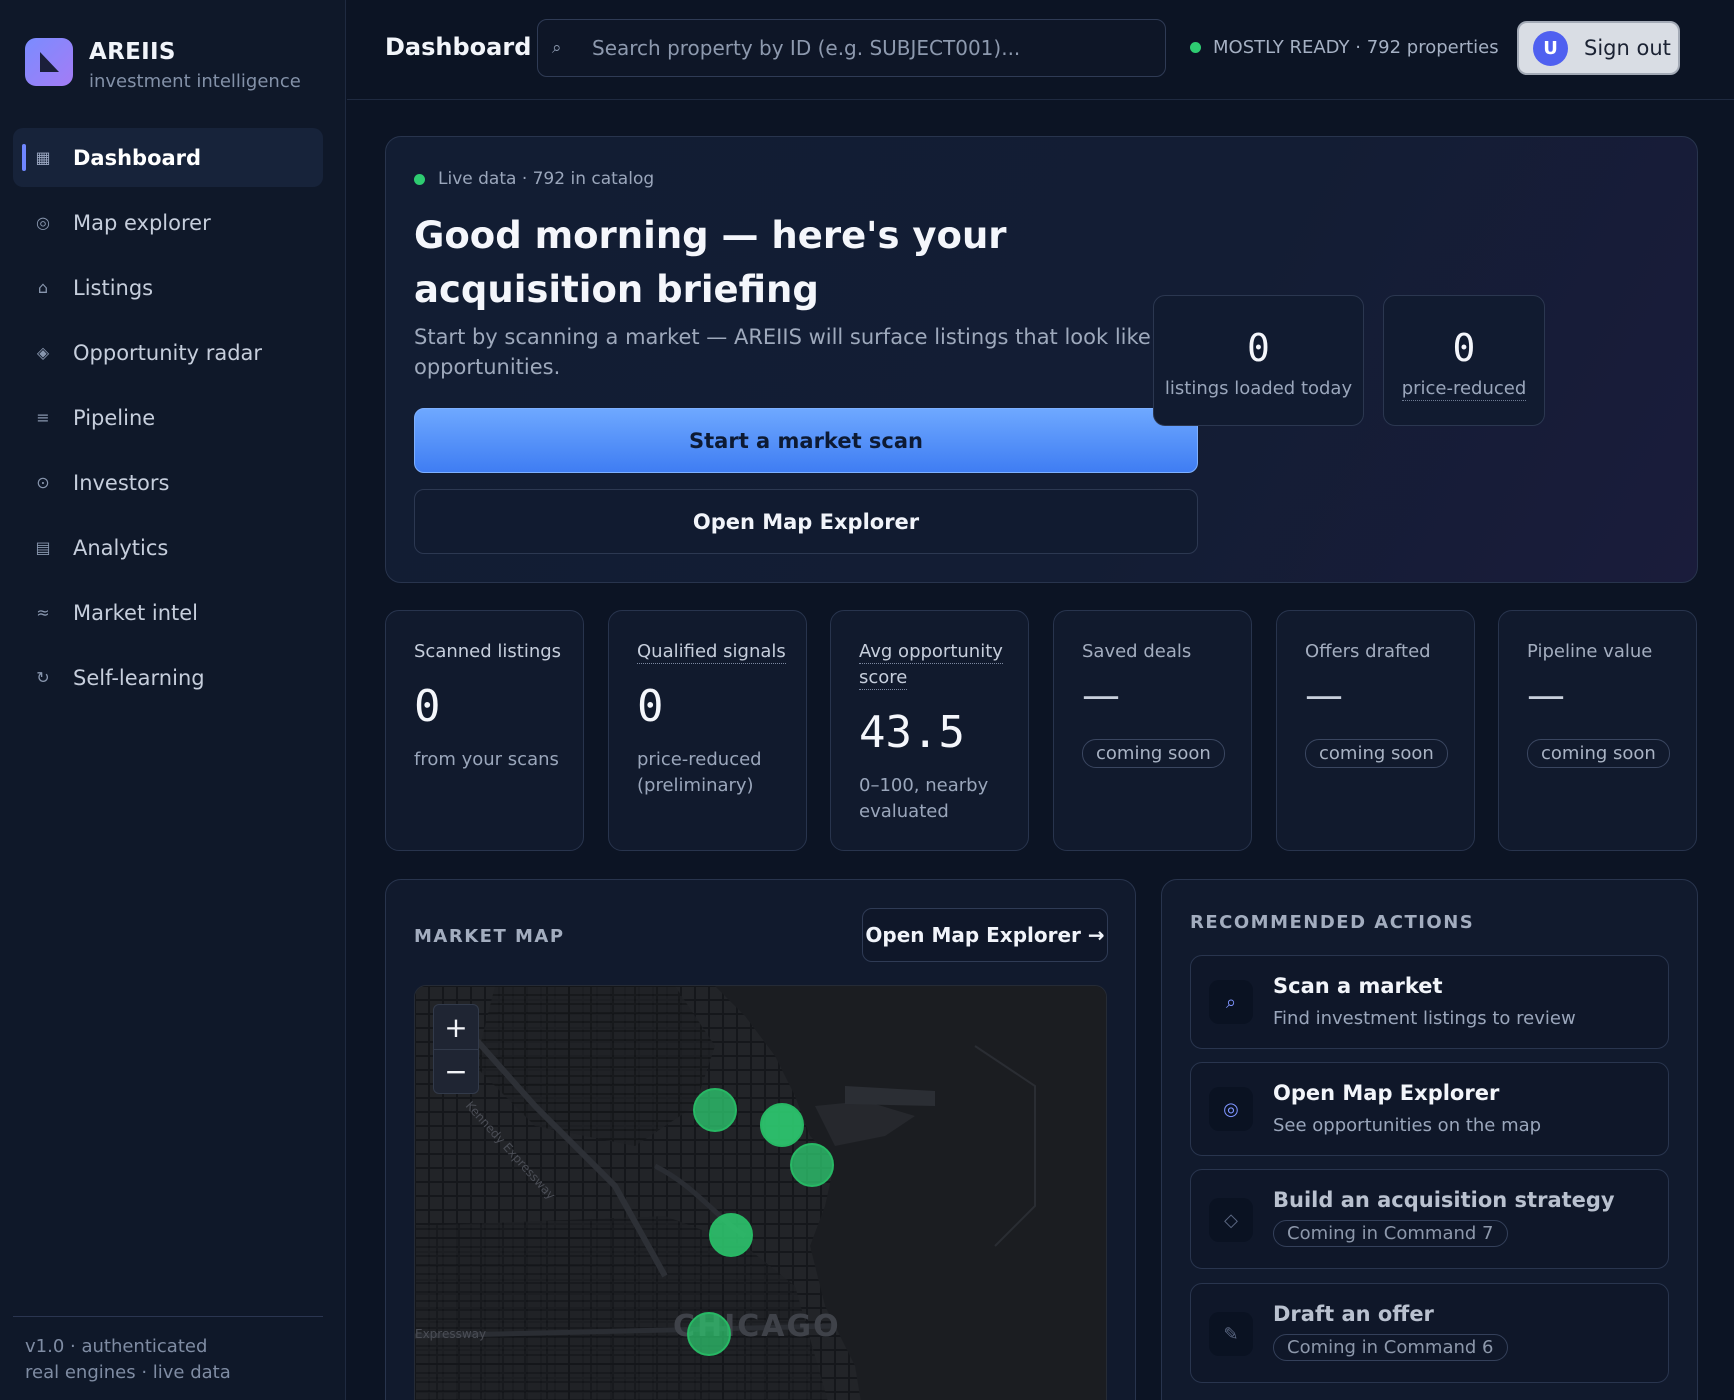 The height and width of the screenshot is (1400, 1734). What do you see at coordinates (924, 798) in the screenshot?
I see `kpi-sub: 0–100, nearby evaluated` at bounding box center [924, 798].